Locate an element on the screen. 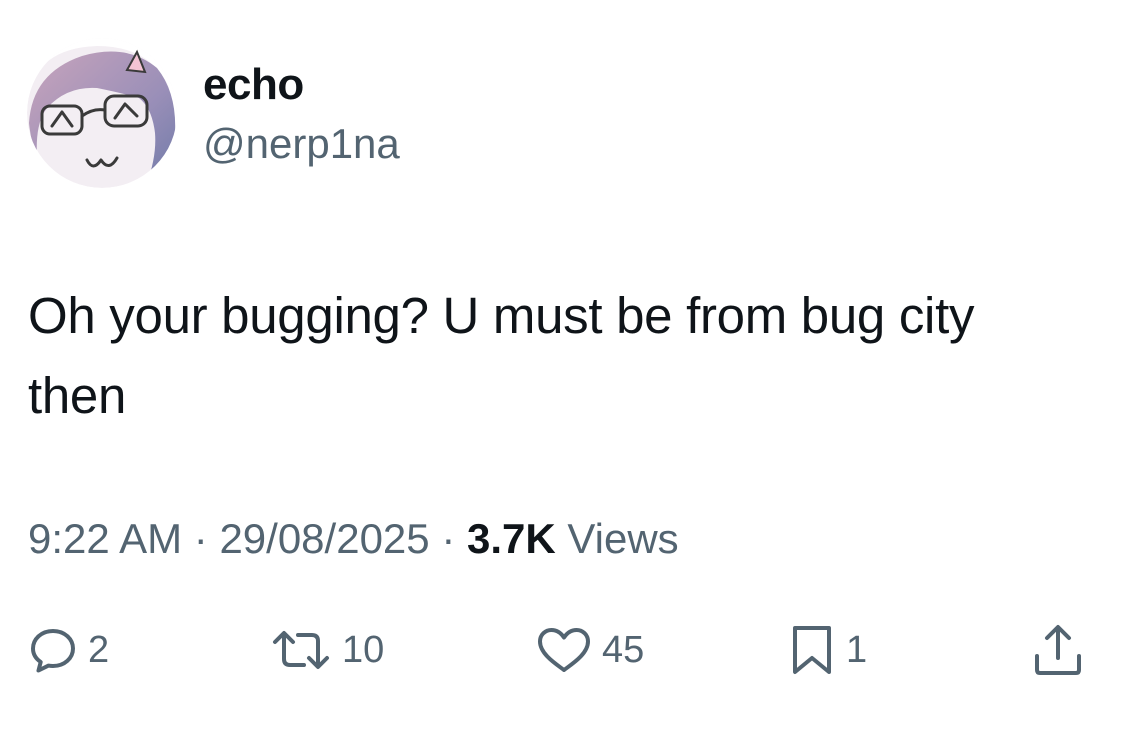 Image resolution: width=1125 pixels, height=753 pixels. tweet-time: 9:22 AM is located at coordinates (105, 538).